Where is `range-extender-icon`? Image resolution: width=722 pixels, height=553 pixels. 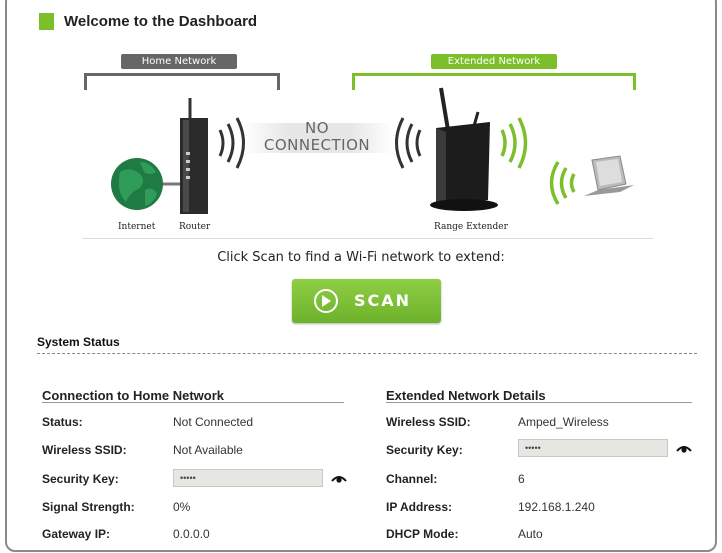 range-extender-icon is located at coordinates (464, 149).